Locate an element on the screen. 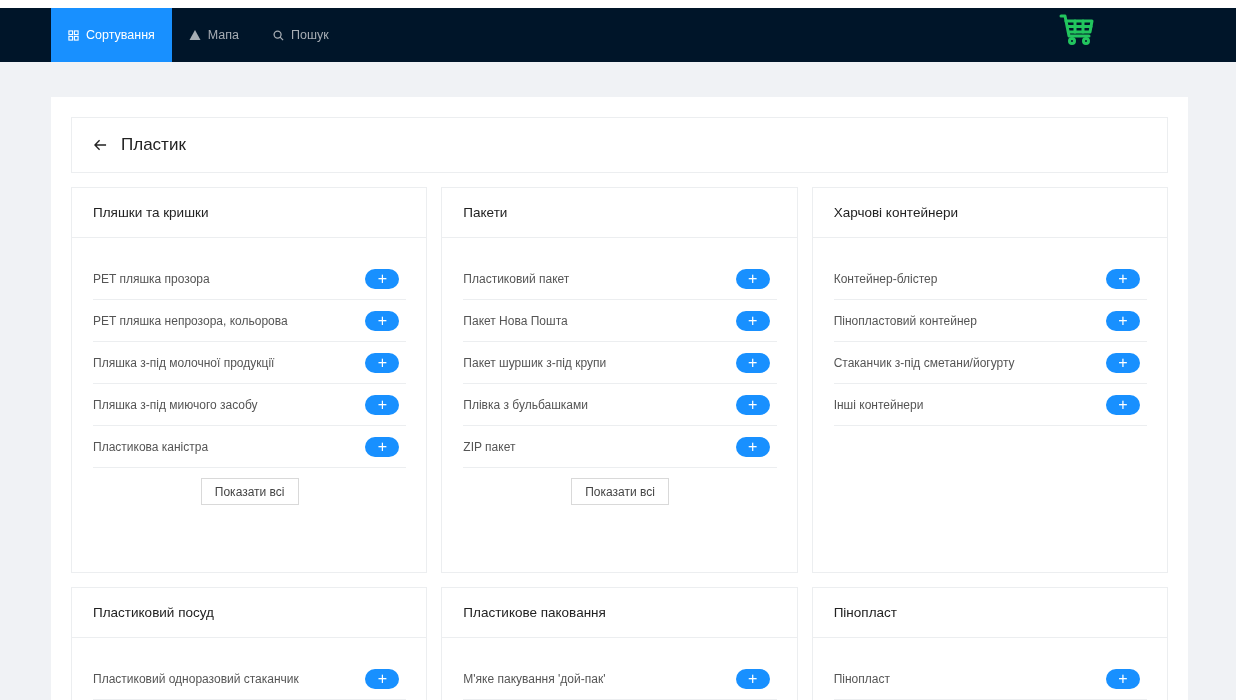 The width and height of the screenshot is (1236, 700). card-title: Пінопласт is located at coordinates (865, 612).